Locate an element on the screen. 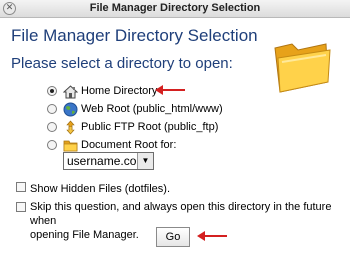 The height and width of the screenshot is (258, 350). domain-select: username.com ▼ is located at coordinates (108, 161).